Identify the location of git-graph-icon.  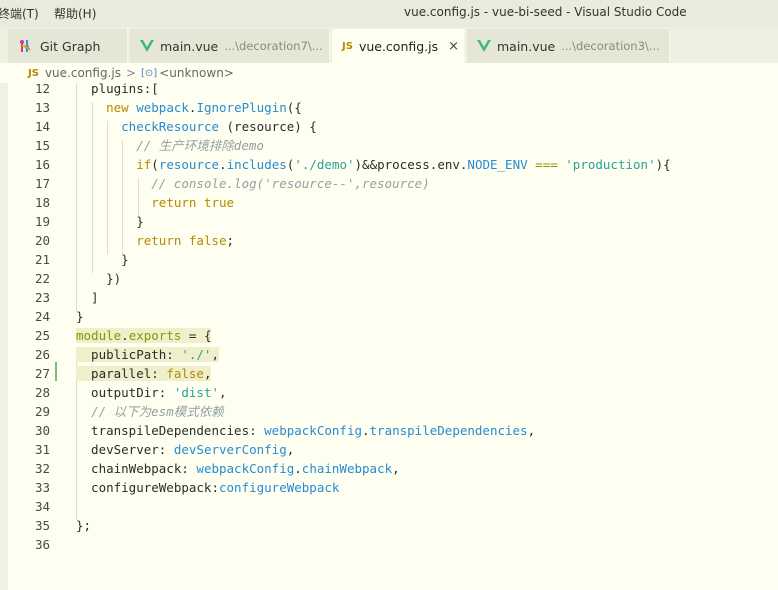
(26, 46).